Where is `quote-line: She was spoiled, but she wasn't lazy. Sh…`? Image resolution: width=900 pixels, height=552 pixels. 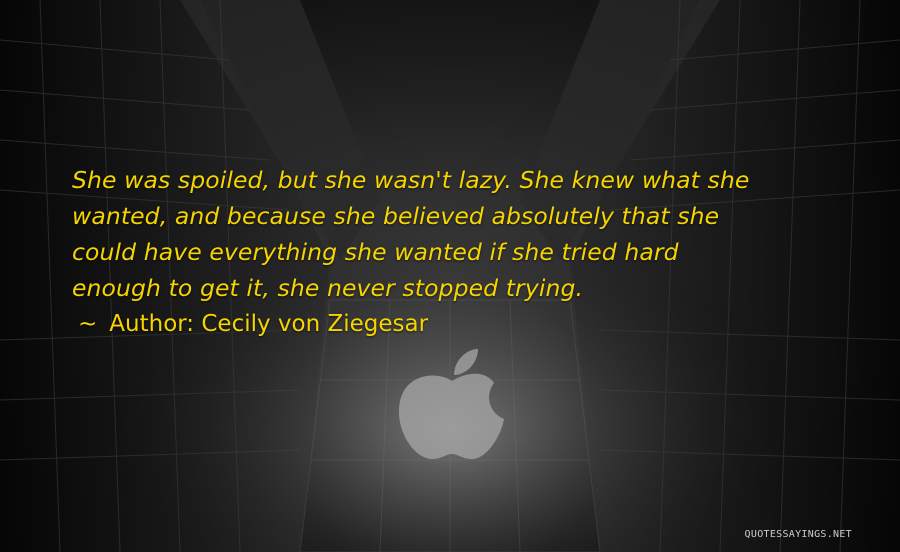 quote-line: She was spoiled, but she wasn't lazy. Sh… is located at coordinates (411, 180).